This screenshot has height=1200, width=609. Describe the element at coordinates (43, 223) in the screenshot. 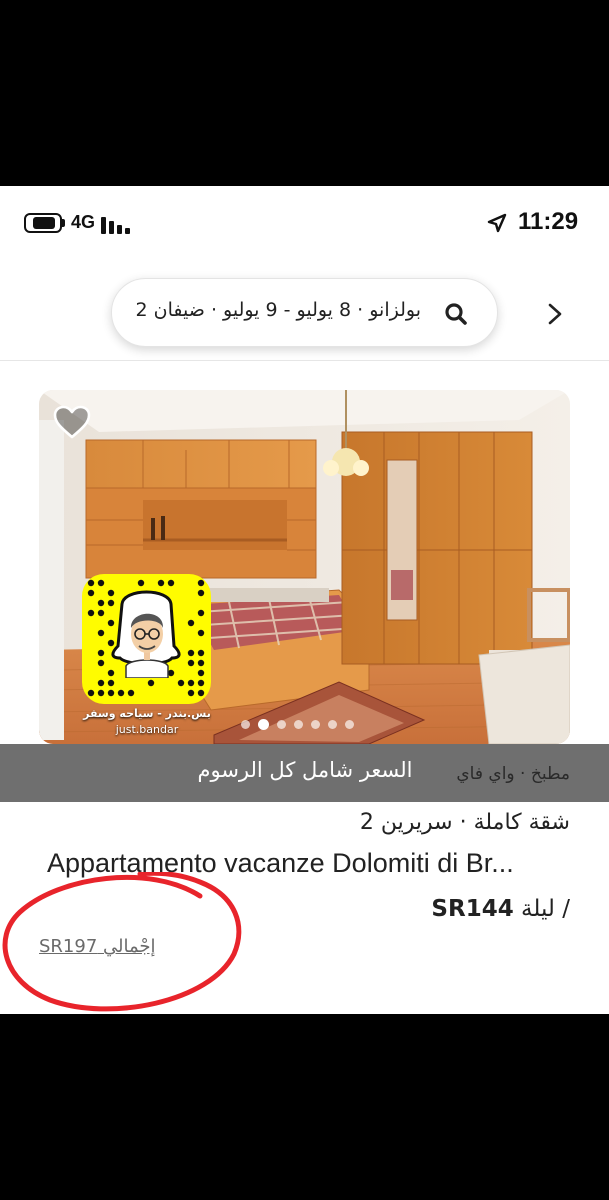

I see `battery-icon` at that location.